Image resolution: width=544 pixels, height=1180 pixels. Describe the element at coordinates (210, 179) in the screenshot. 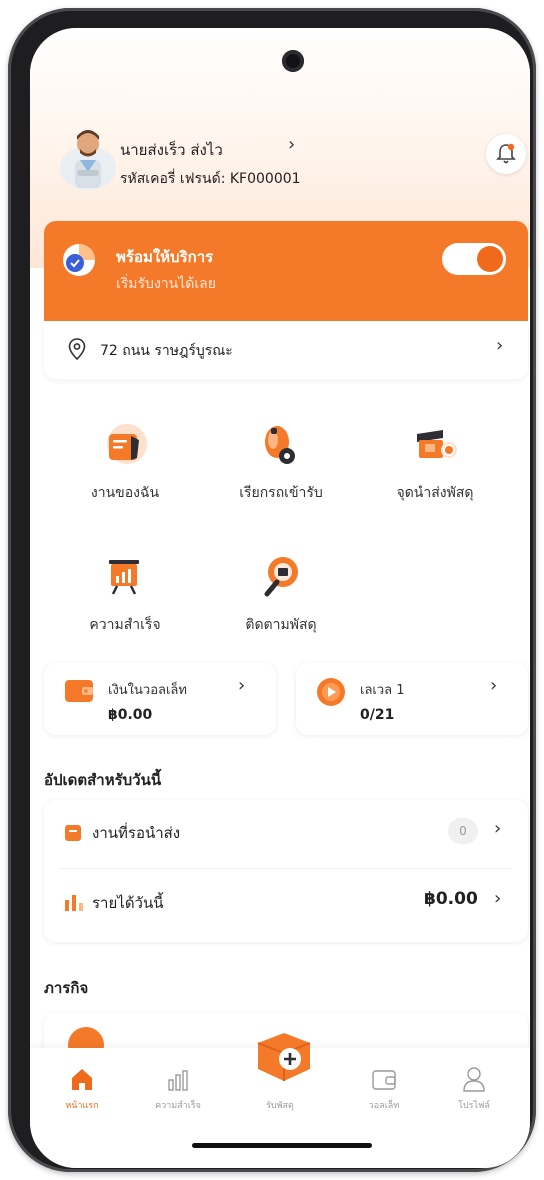

I see `user-code: รหัสเคอรี่ เฟรนด์: KF000001` at that location.